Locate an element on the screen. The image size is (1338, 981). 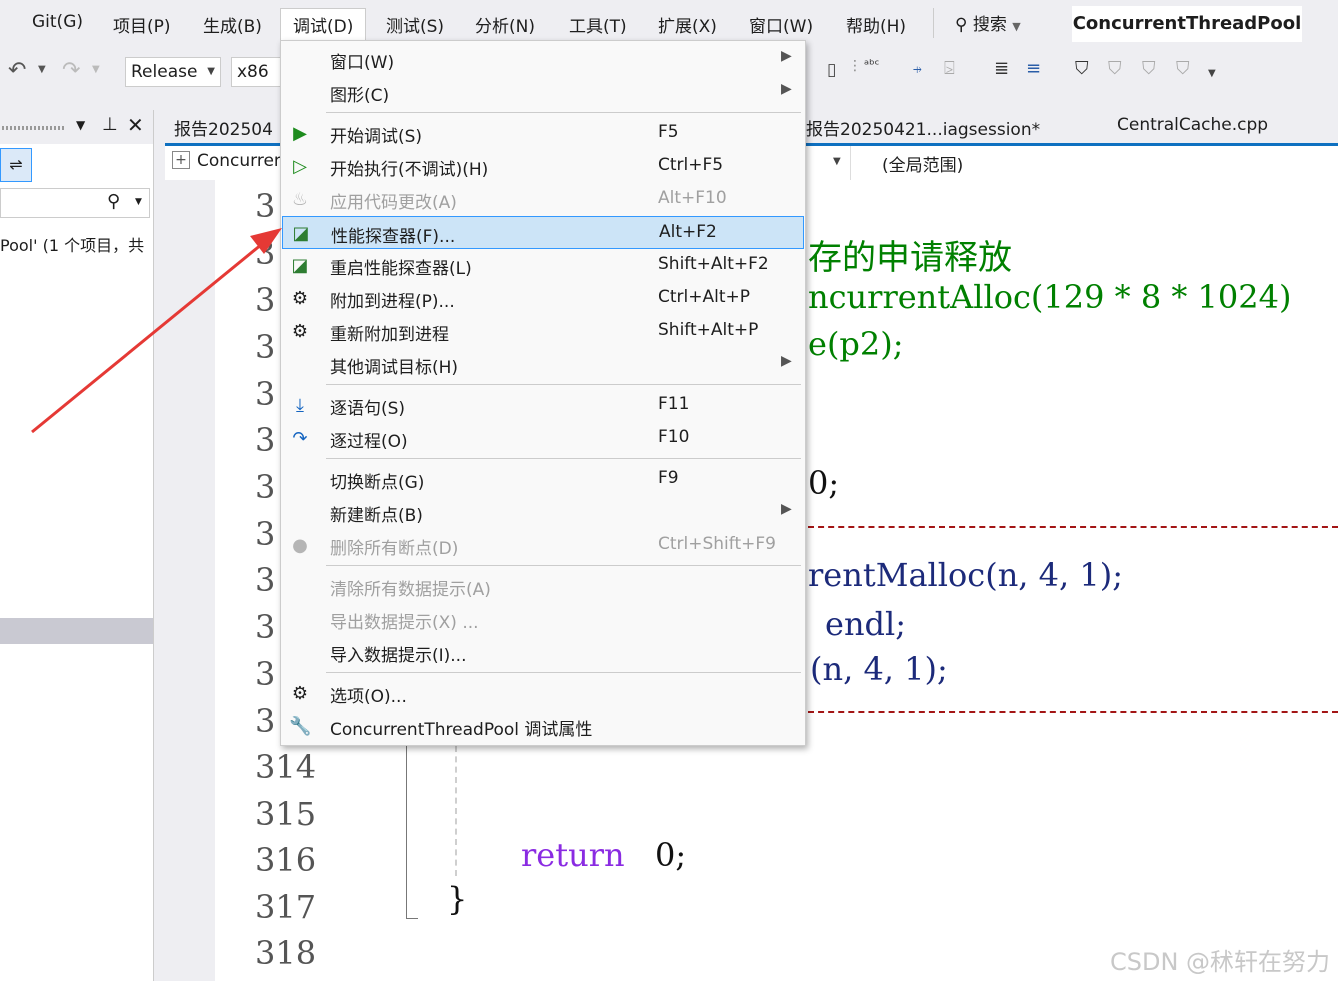
close-icon: ✕ is located at coordinates (135, 125).